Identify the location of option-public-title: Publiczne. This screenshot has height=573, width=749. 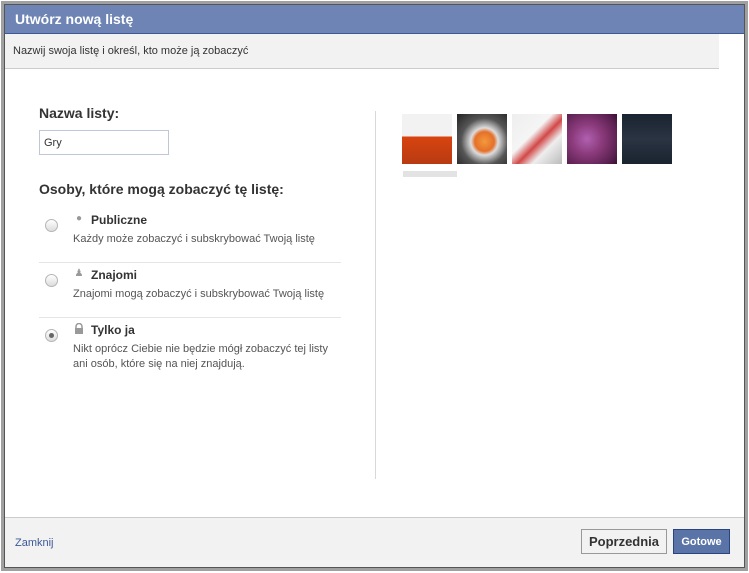
(119, 220).